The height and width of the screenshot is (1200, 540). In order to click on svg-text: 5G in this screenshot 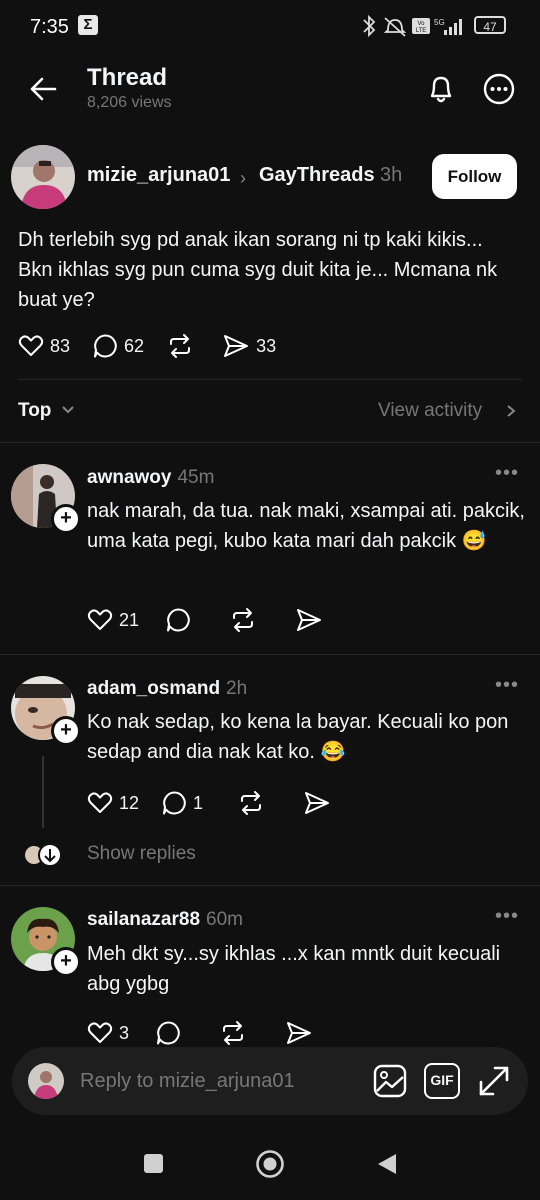, I will do `click(439, 22)`.